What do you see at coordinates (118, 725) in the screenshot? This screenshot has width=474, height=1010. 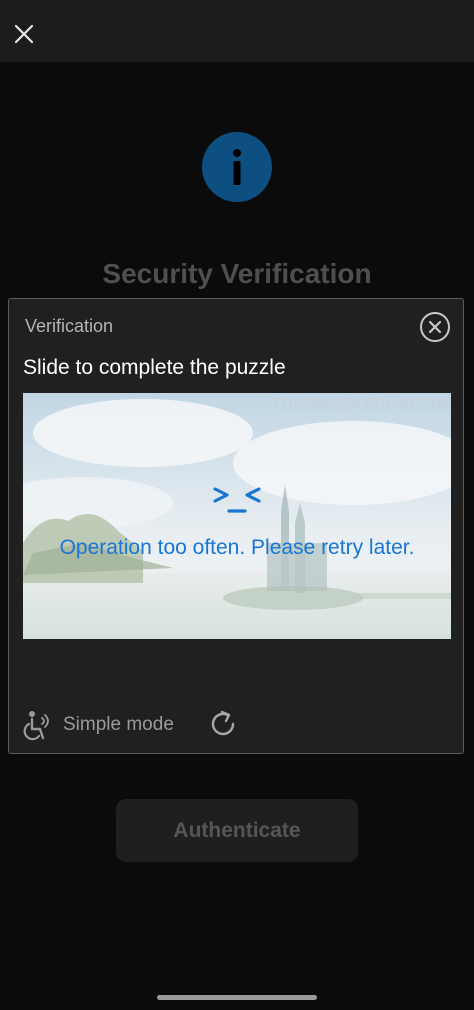 I see `simple-mode-button: Simple mode` at bounding box center [118, 725].